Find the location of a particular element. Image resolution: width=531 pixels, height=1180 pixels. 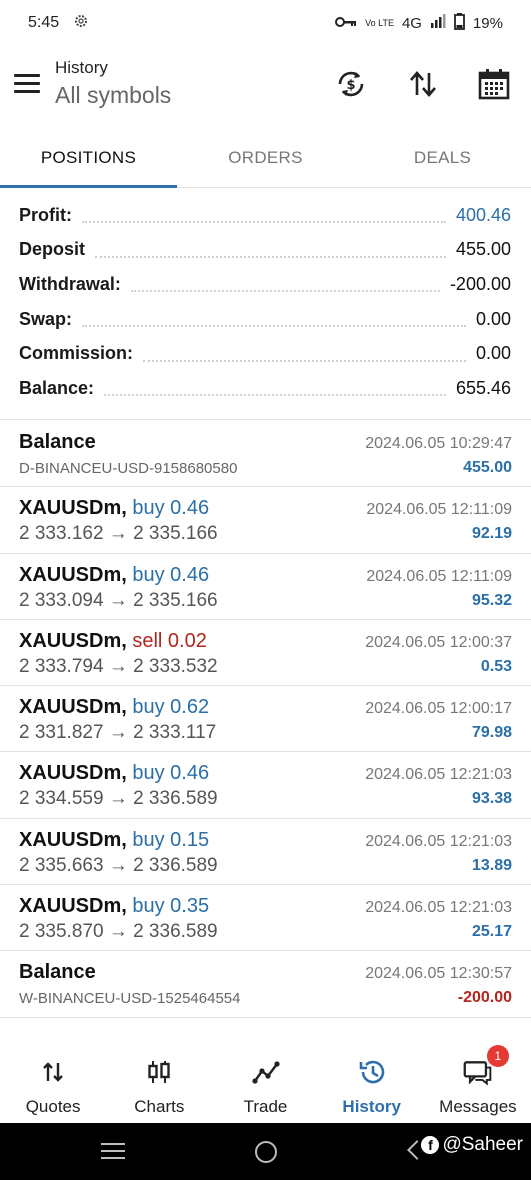

summary-row-swap: Swap: 0.00 is located at coordinates (265, 319).